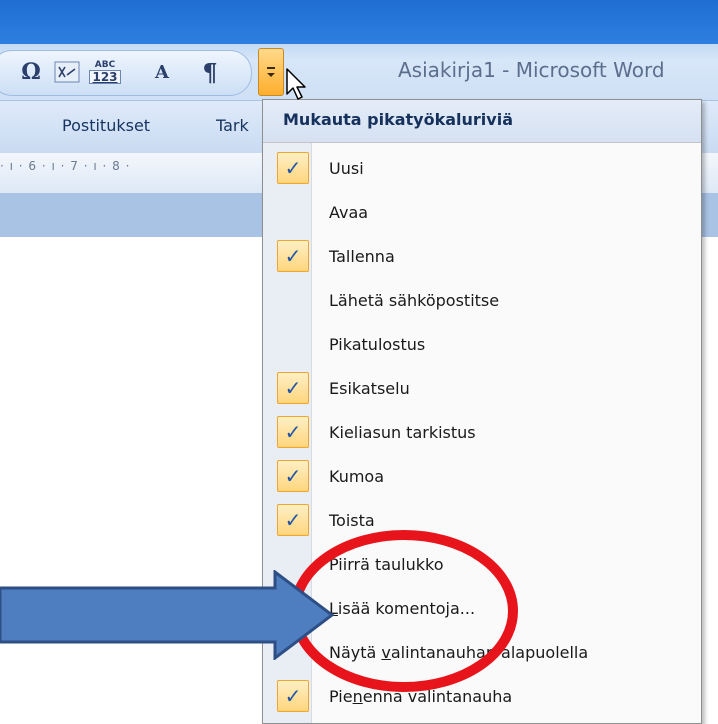  I want to click on menu-item-laheta-sahkopostitse: Lähetä sähköpostitse, so click(482, 301).